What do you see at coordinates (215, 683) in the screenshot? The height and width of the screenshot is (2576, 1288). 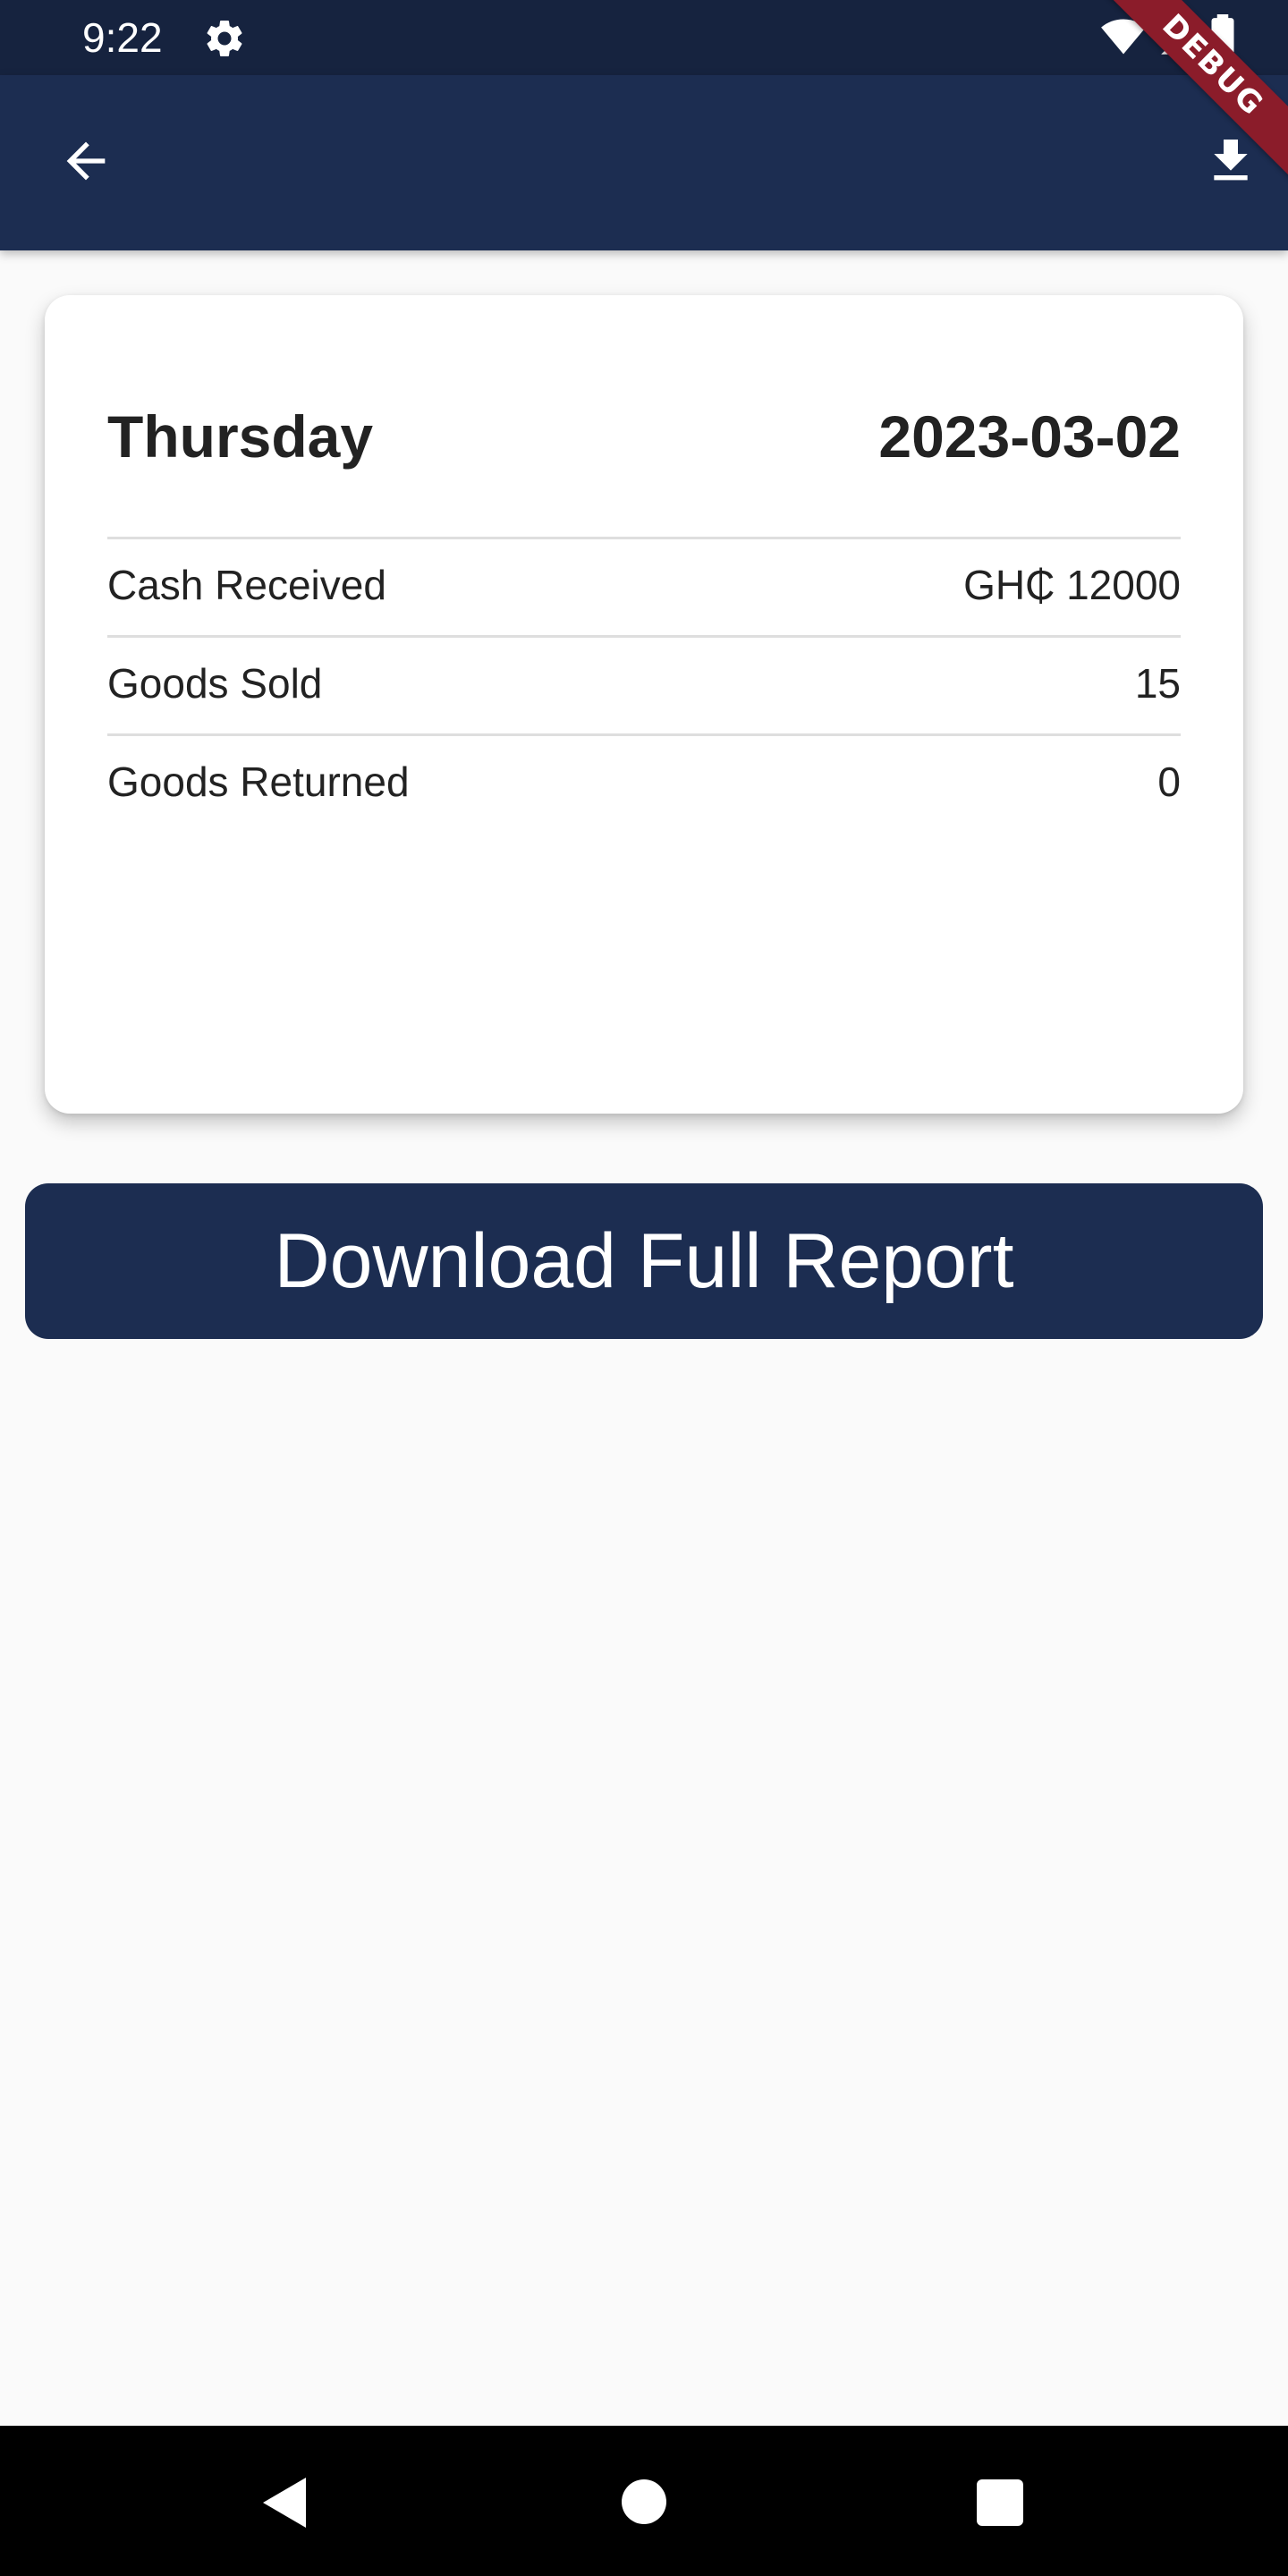 I see `row-label: Goods Sold` at bounding box center [215, 683].